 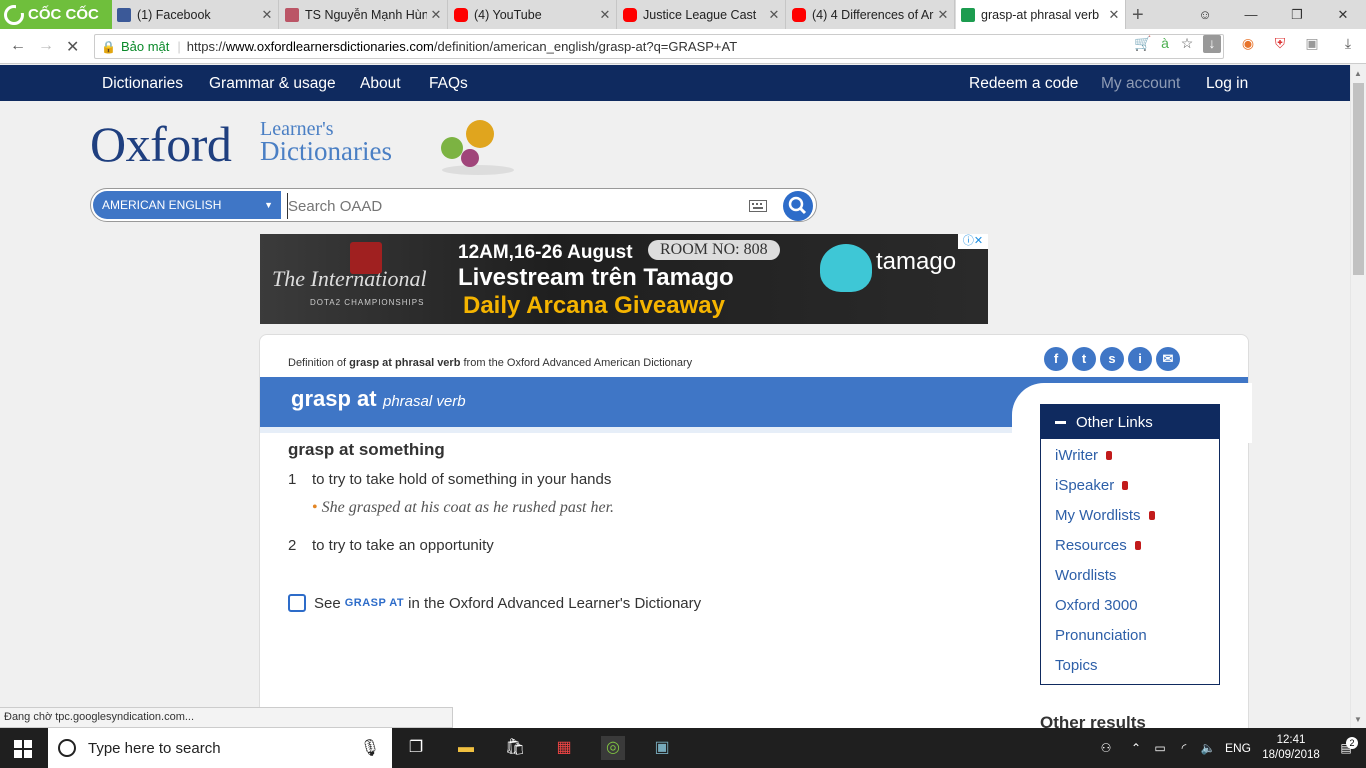 I want to click on adchoices-icon: ⓘ✕, so click(x=973, y=241).